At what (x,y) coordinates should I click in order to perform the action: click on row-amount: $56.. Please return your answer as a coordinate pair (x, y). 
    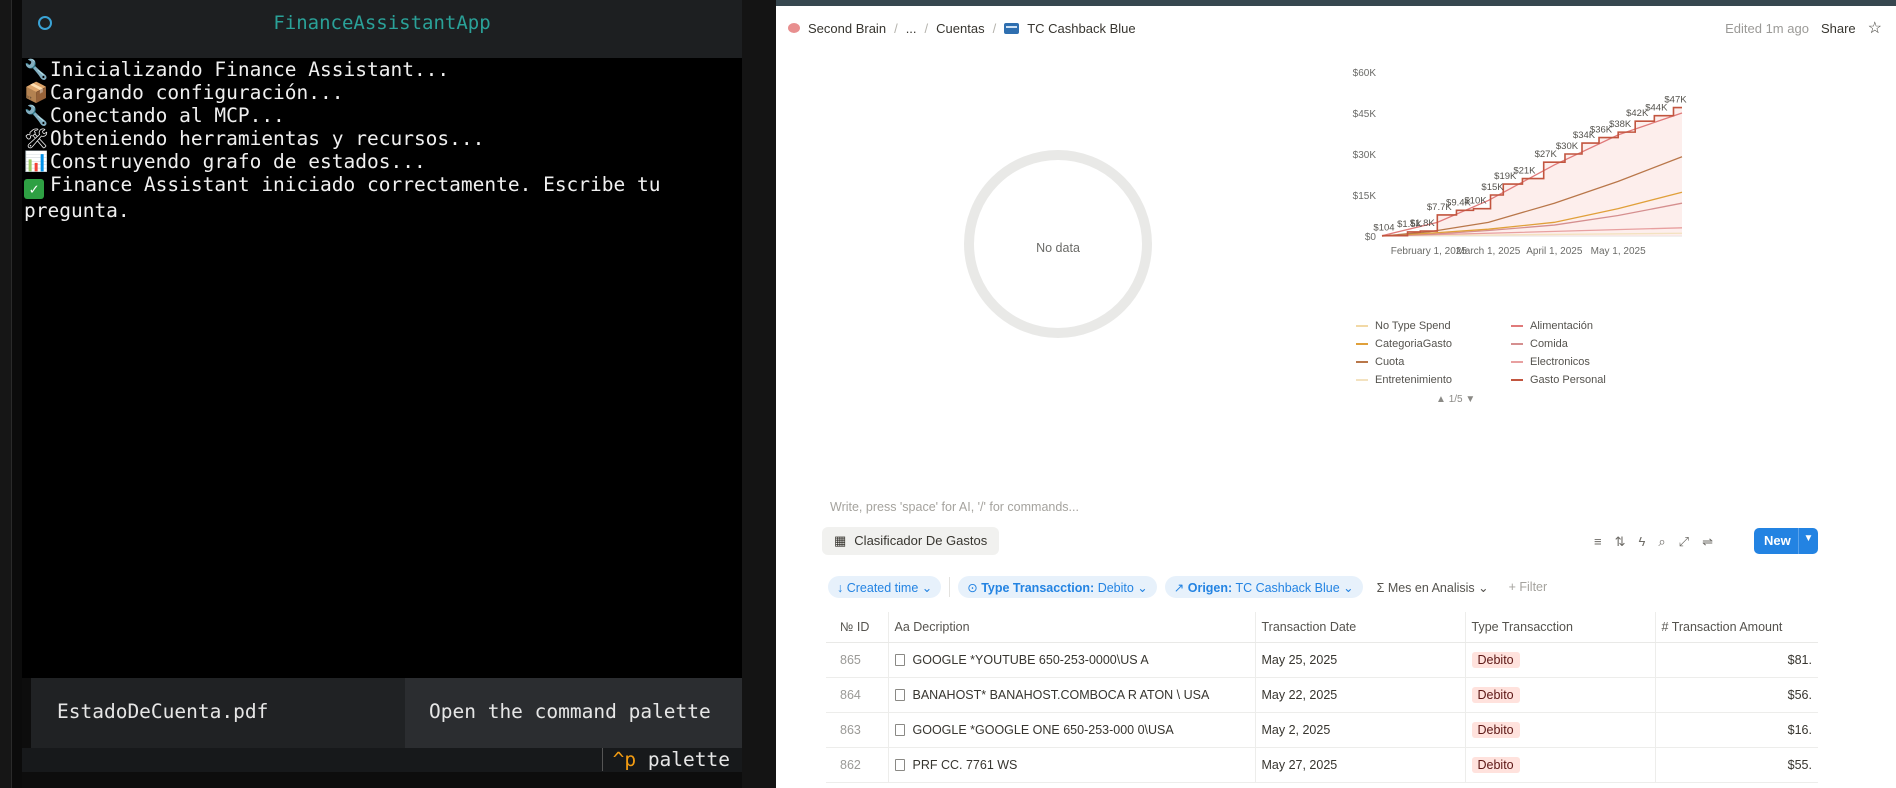
    Looking at the image, I should click on (1736, 695).